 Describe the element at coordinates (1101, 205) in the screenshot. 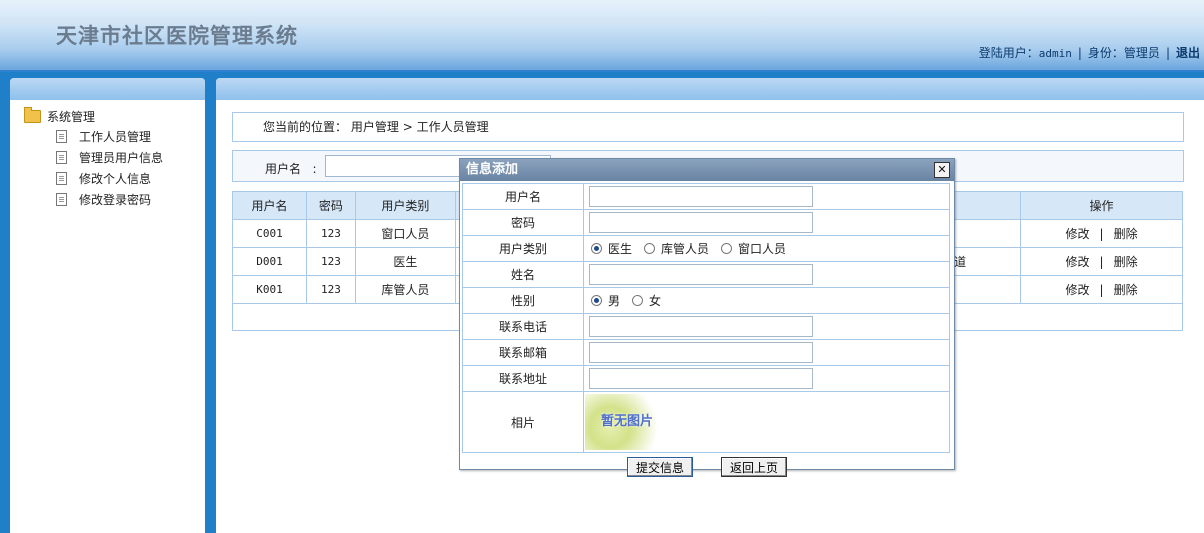

I see `header-actions: 操作` at that location.